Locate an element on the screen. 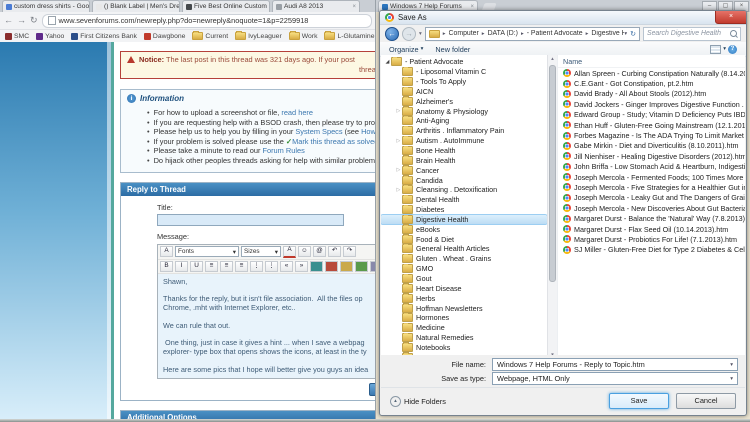 The image size is (750, 422). tree-item: Alzheimer's is located at coordinates (464, 101).